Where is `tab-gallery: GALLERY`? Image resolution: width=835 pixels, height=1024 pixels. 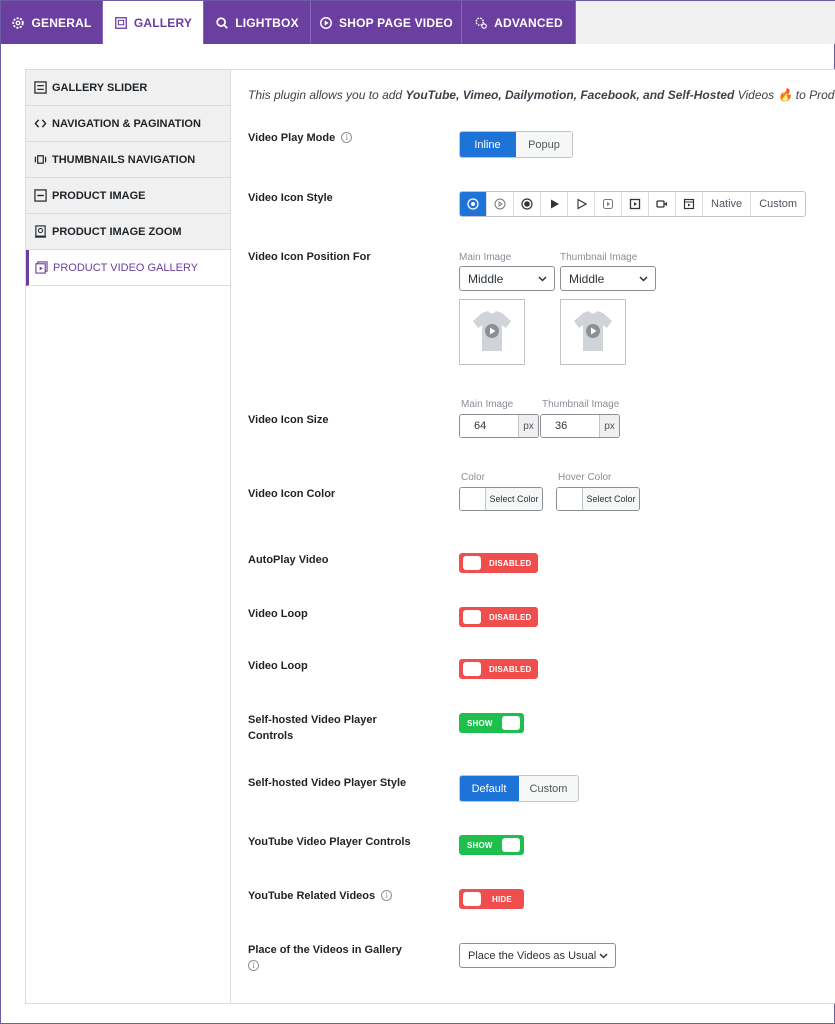
tab-gallery: GALLERY is located at coordinates (153, 22).